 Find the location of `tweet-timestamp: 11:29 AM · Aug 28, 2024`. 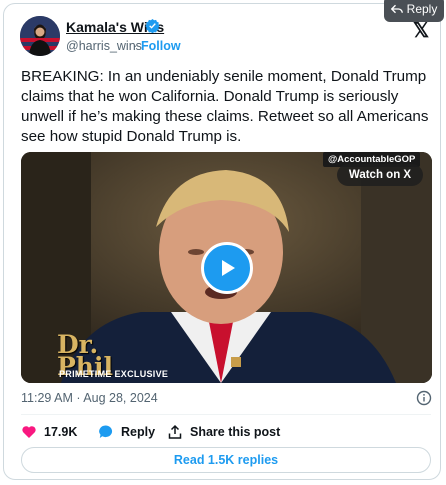

tweet-timestamp: 11:29 AM · Aug 28, 2024 is located at coordinates (89, 398).